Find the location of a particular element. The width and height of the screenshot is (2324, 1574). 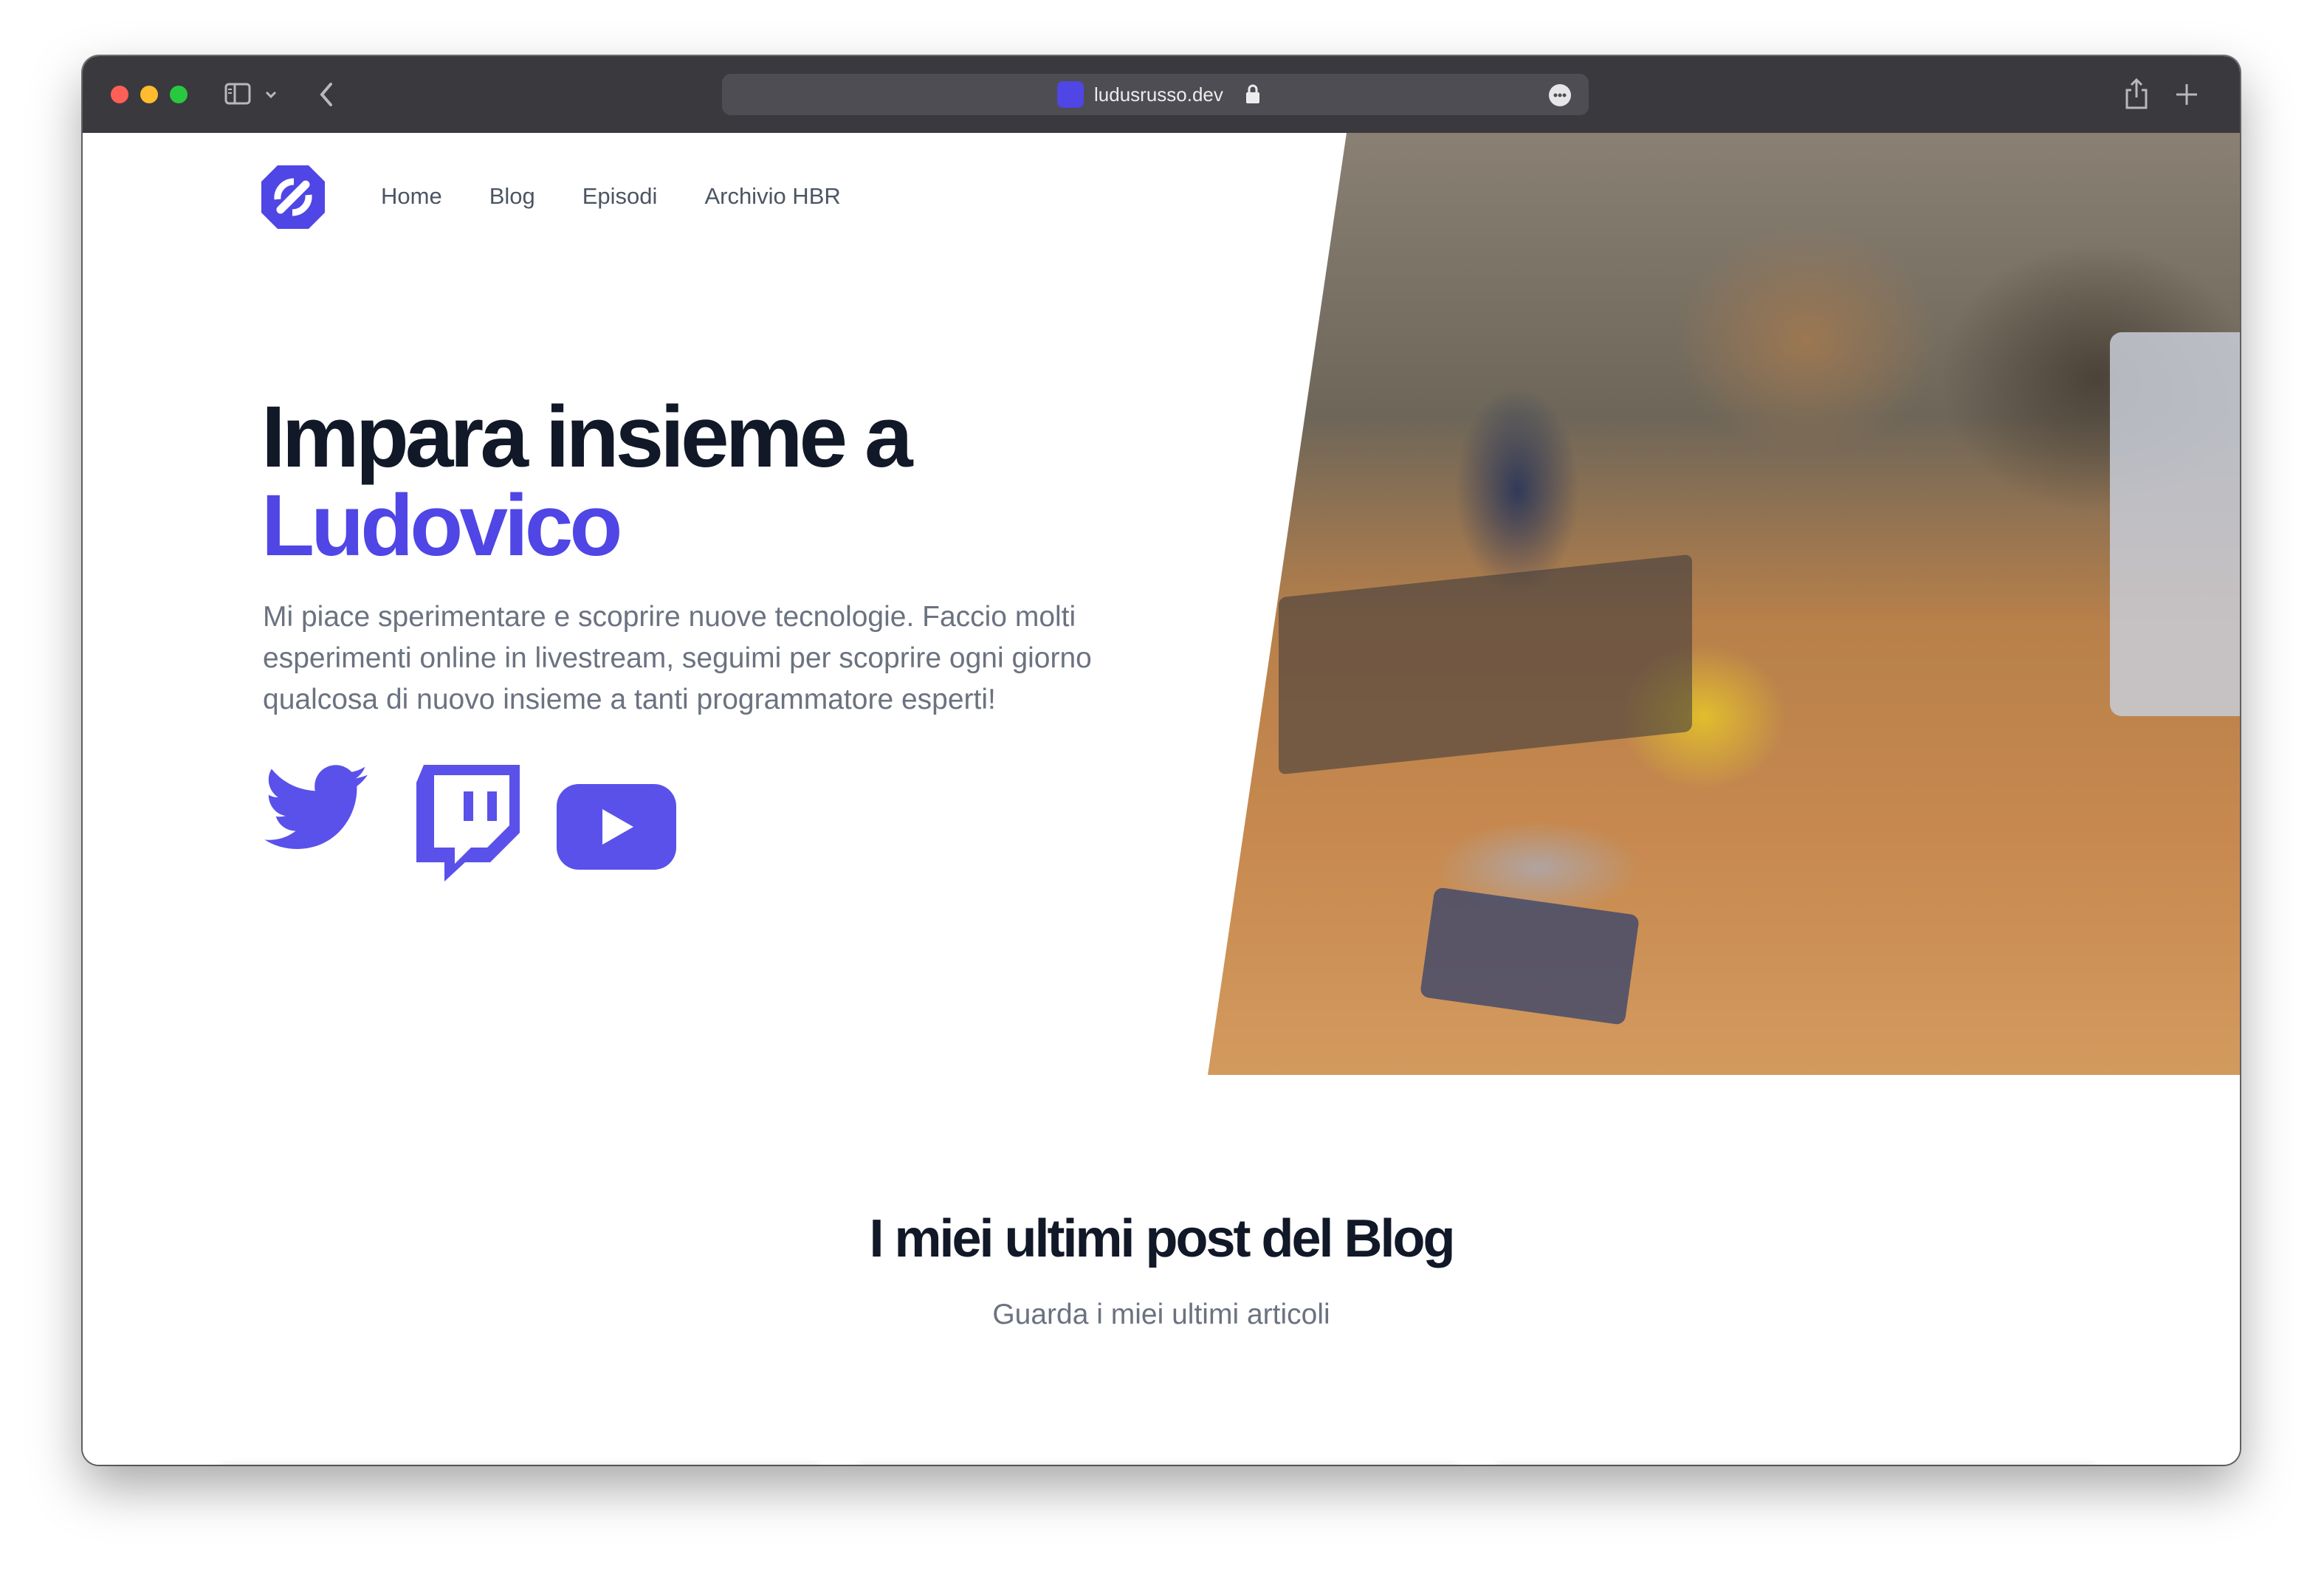

hero-title-line1: Impara insieme a is located at coordinates (587, 437).